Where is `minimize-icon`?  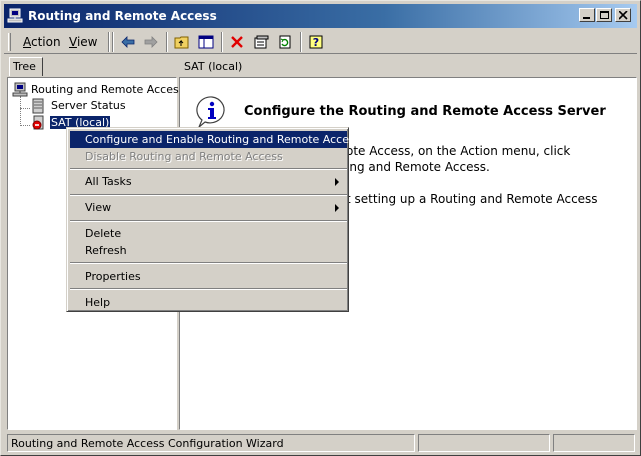
minimize-icon is located at coordinates (586, 18).